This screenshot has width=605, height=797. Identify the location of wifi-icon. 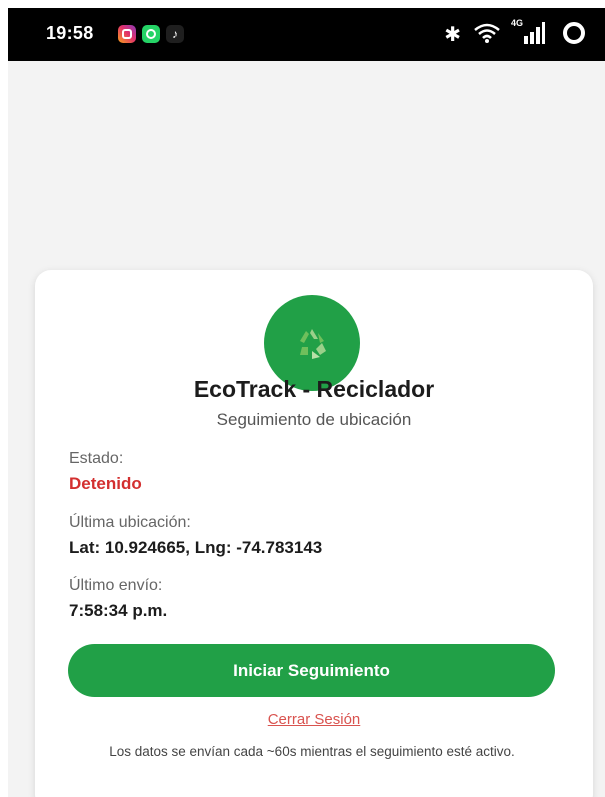
(487, 33).